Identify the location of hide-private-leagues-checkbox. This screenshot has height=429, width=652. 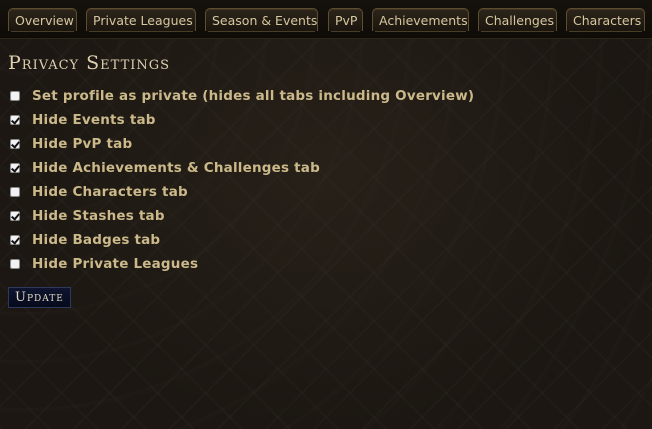
(15, 264).